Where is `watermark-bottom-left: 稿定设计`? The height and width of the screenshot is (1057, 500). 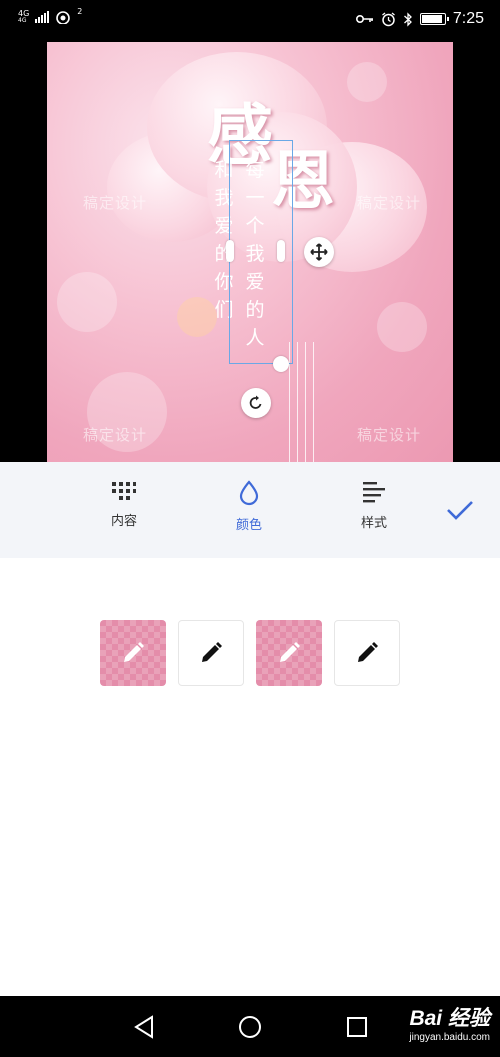 watermark-bottom-left: 稿定设计 is located at coordinates (115, 435).